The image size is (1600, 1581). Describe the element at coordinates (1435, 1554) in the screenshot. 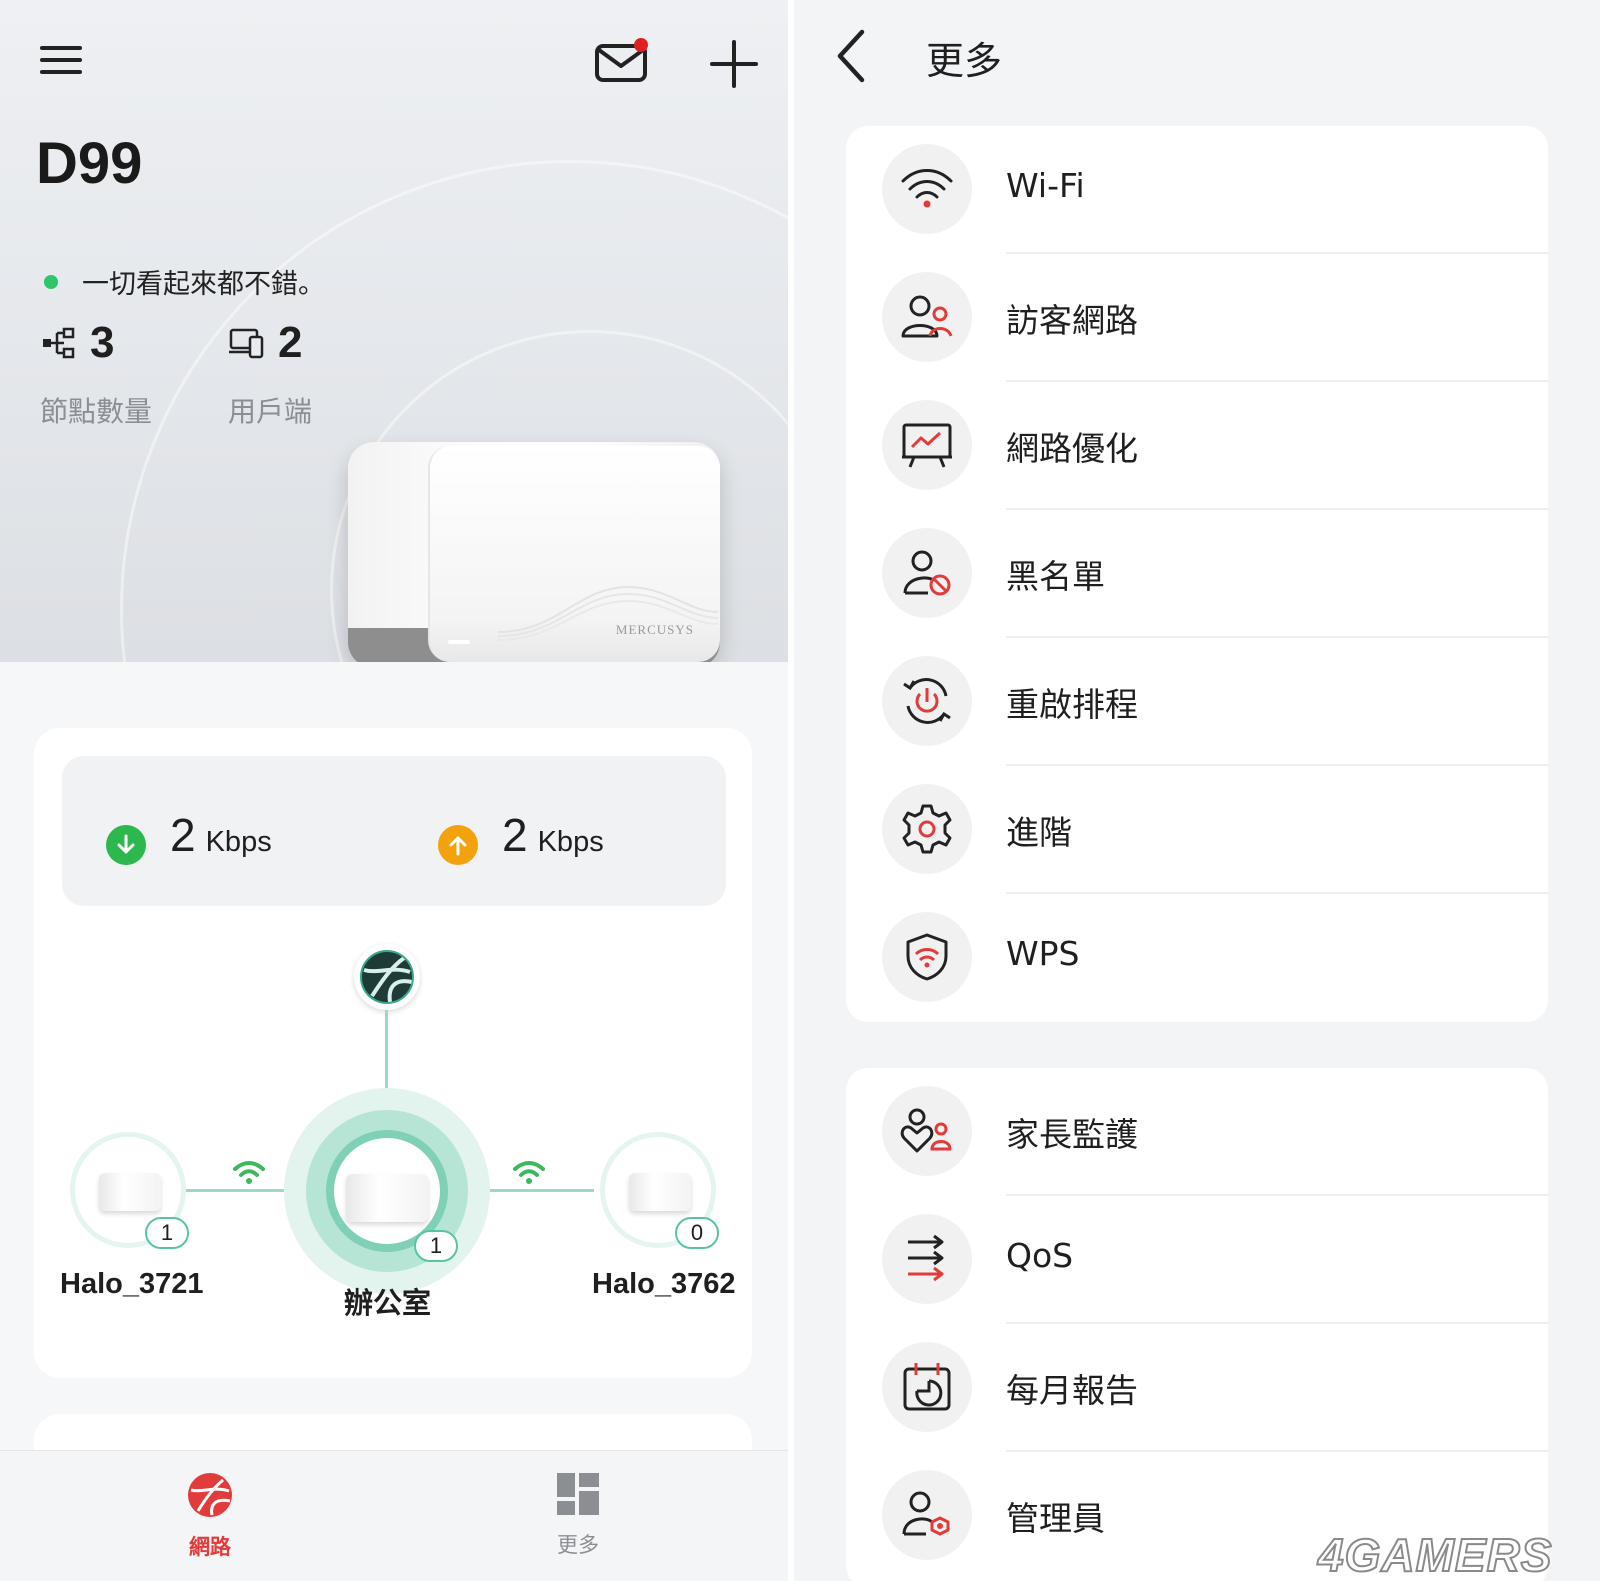

I see `watermark-logo: 4GAMERS` at that location.